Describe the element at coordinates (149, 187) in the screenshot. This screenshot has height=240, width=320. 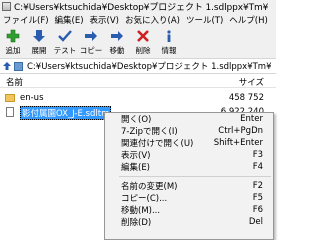
I see `menu-item-label: 名前の変更(M)` at that location.